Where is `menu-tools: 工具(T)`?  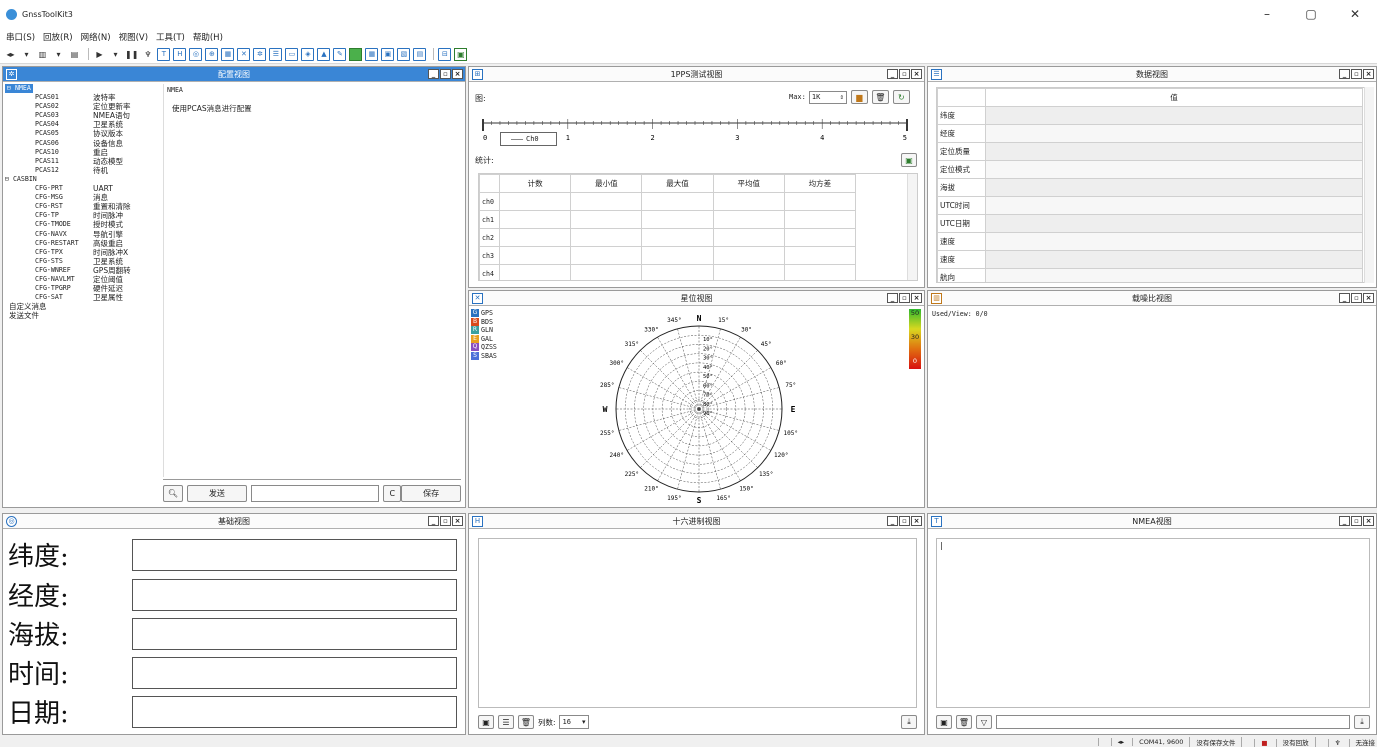
menu-tools: 工具(T) is located at coordinates (170, 37).